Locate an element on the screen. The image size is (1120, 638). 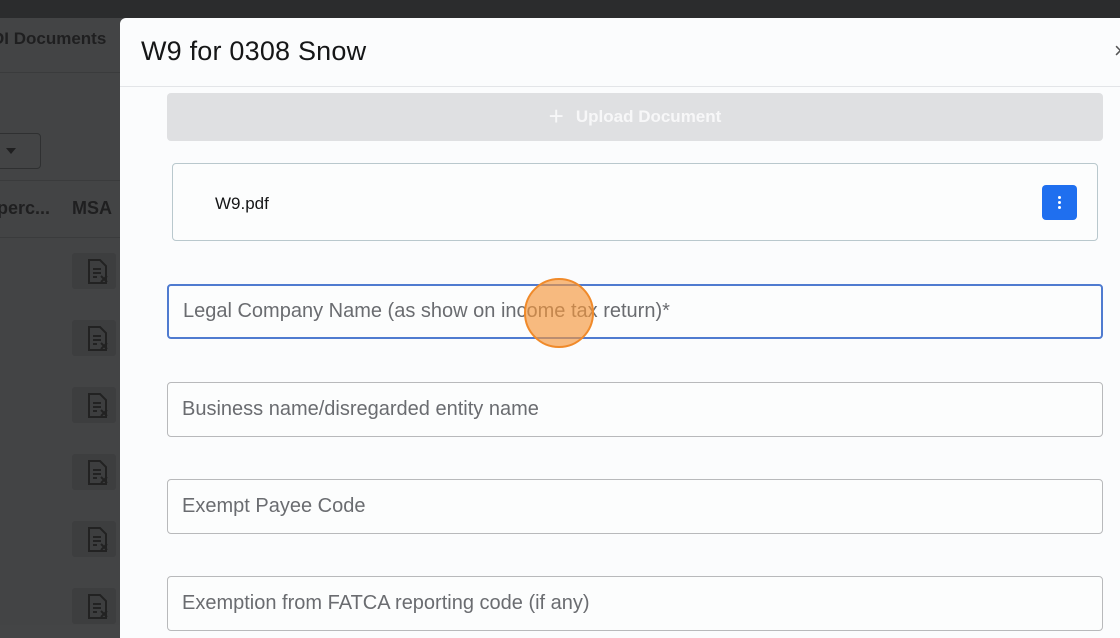
background-top-bar is located at coordinates (560, 9).